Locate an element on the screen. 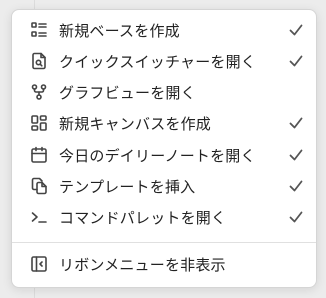  menu-item-quick-switcher: クイックスイッチャーを開く is located at coordinates (164, 61).